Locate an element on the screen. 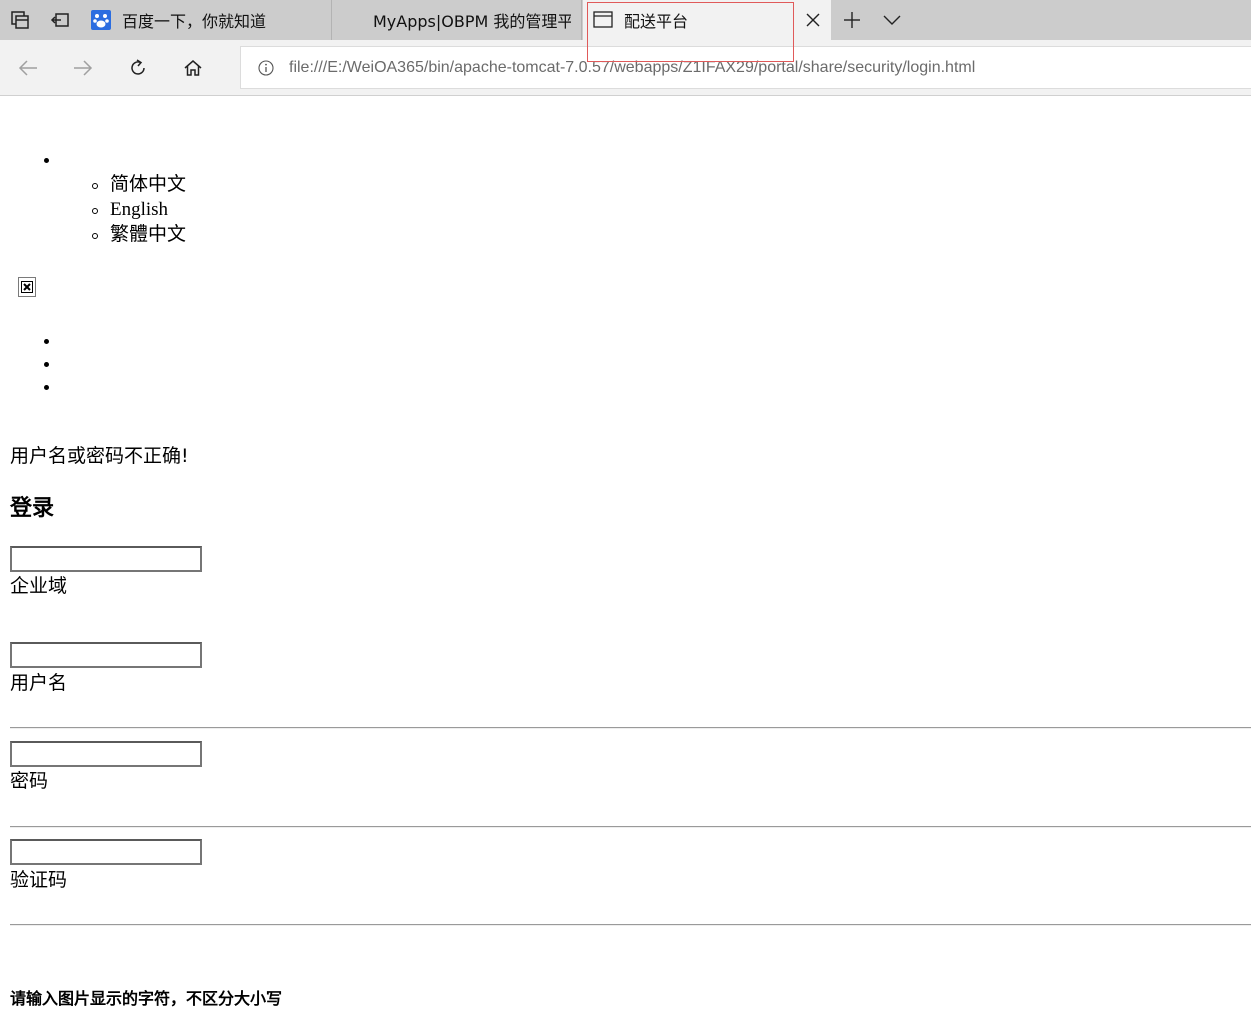  password-input is located at coordinates (106, 754).